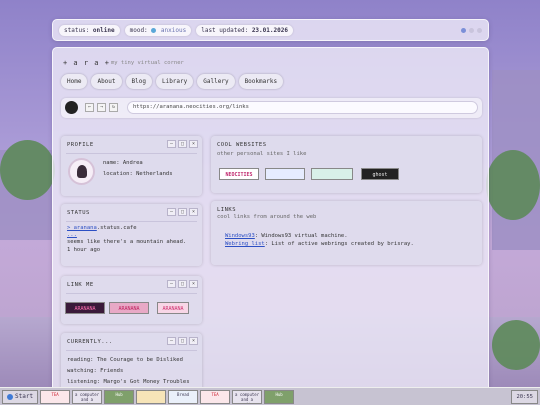 This screenshot has height=405, width=540. I want to click on avatar, so click(81, 171).